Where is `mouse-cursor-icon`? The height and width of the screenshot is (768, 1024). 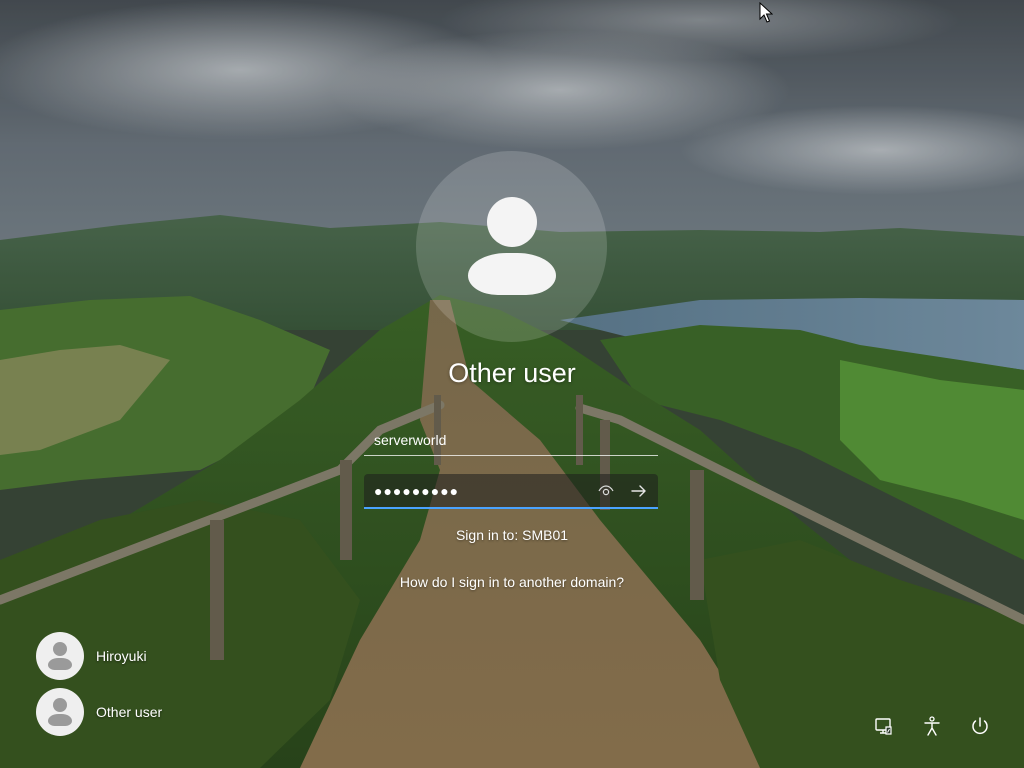
mouse-cursor-icon is located at coordinates (766, 12).